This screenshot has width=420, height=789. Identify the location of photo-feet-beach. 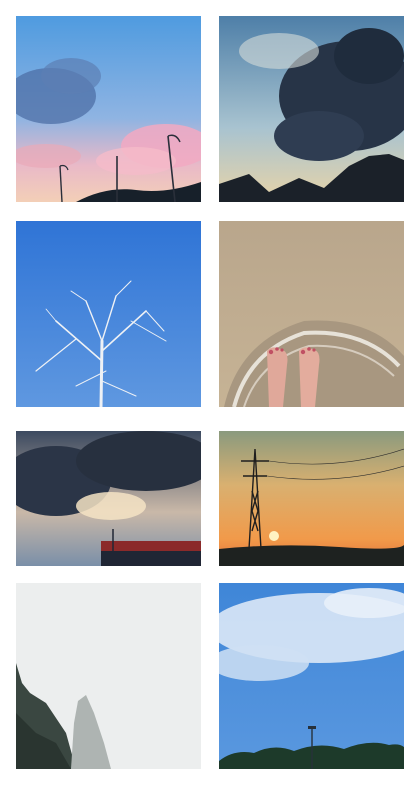
(311, 314).